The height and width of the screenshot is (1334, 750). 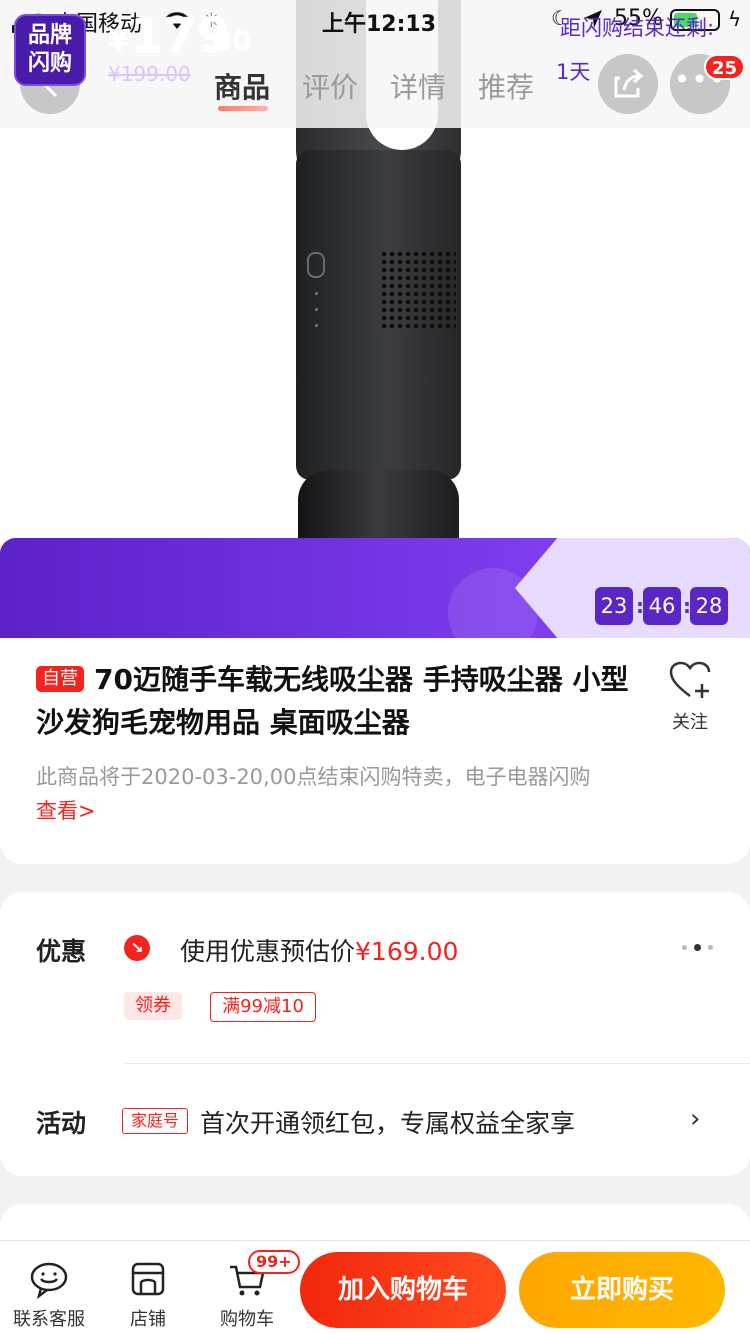 What do you see at coordinates (243, 108) in the screenshot?
I see `active-tab-indicator` at bounding box center [243, 108].